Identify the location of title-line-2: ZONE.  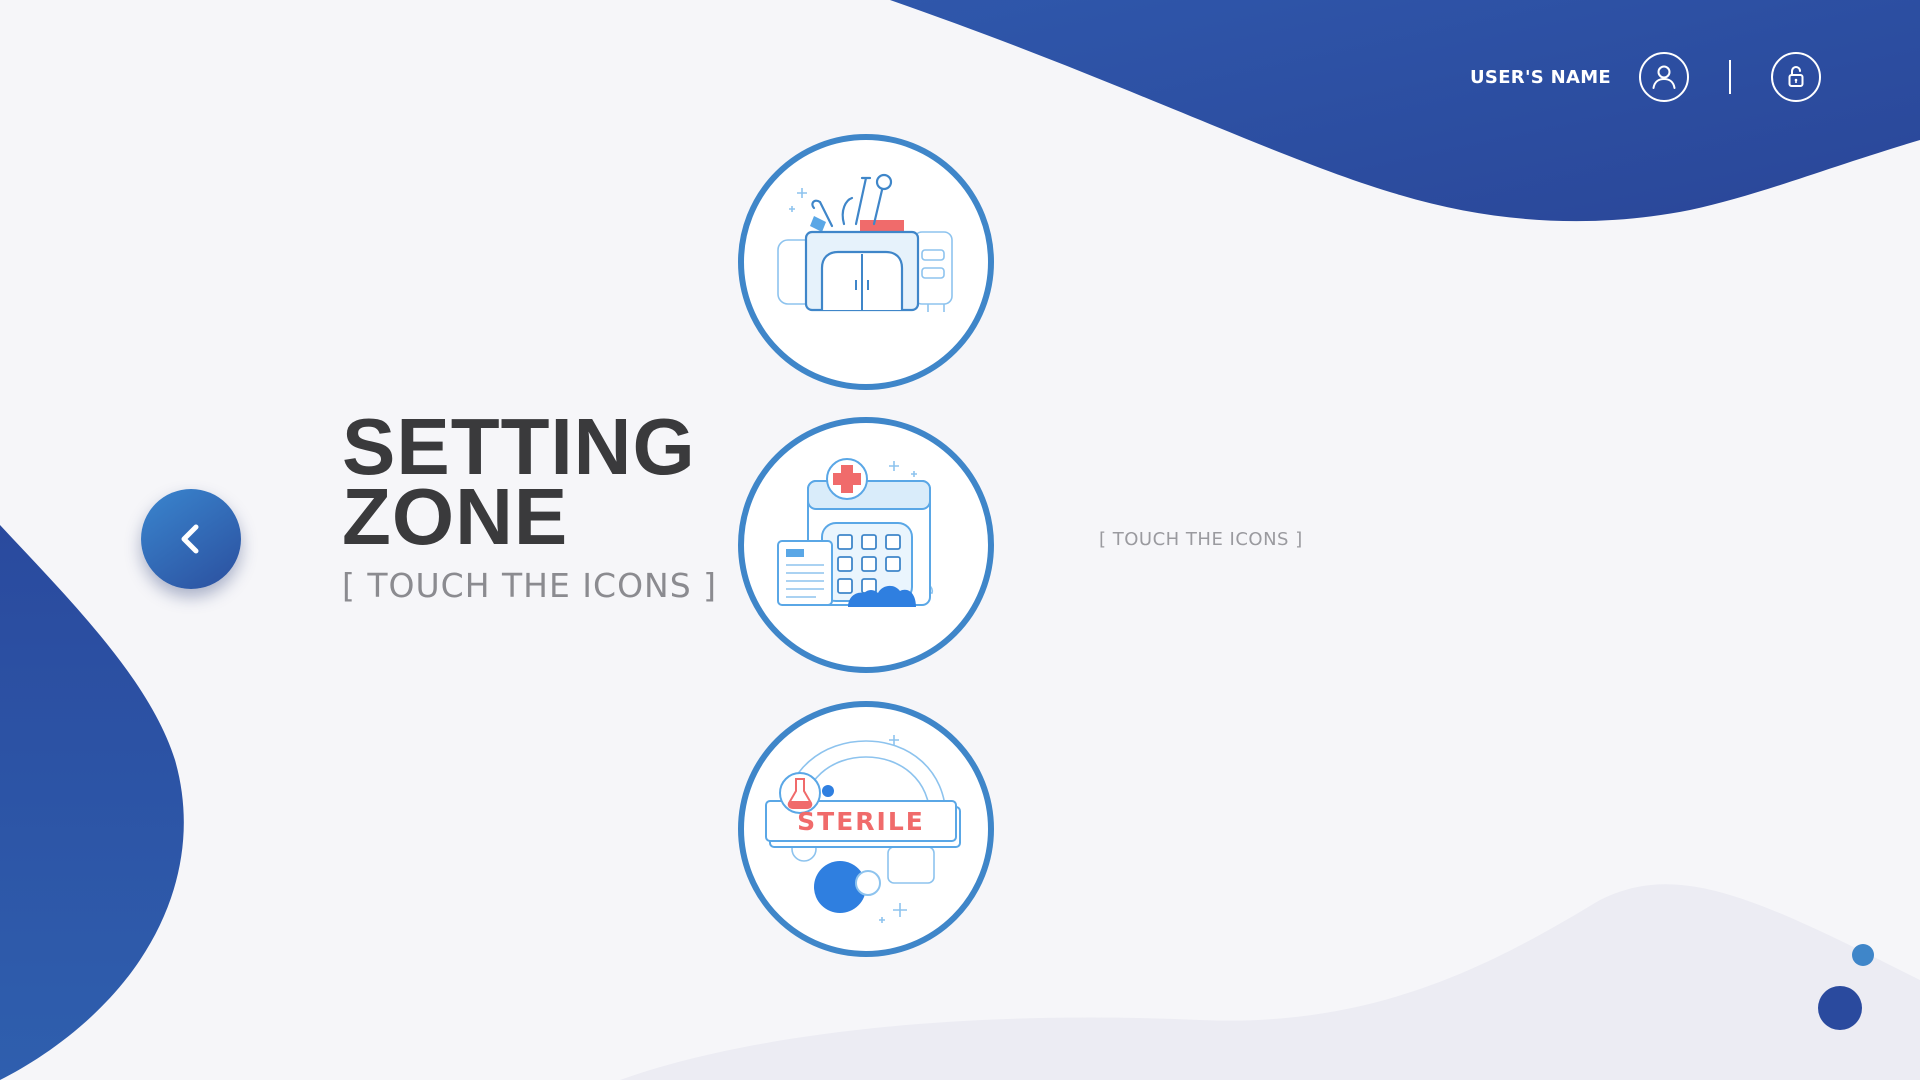
(455, 516).